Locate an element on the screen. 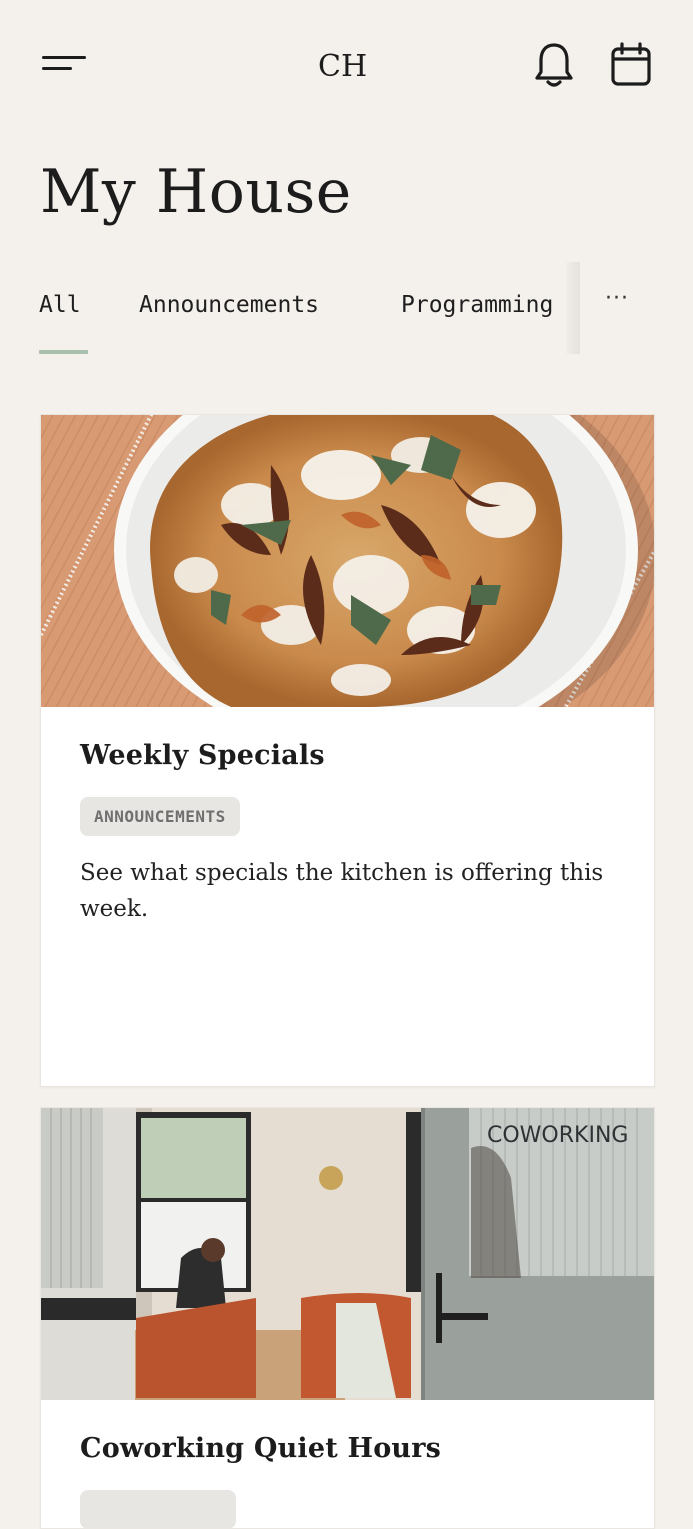 This screenshot has width=693, height=1529. svg-text: CH is located at coordinates (342, 66).